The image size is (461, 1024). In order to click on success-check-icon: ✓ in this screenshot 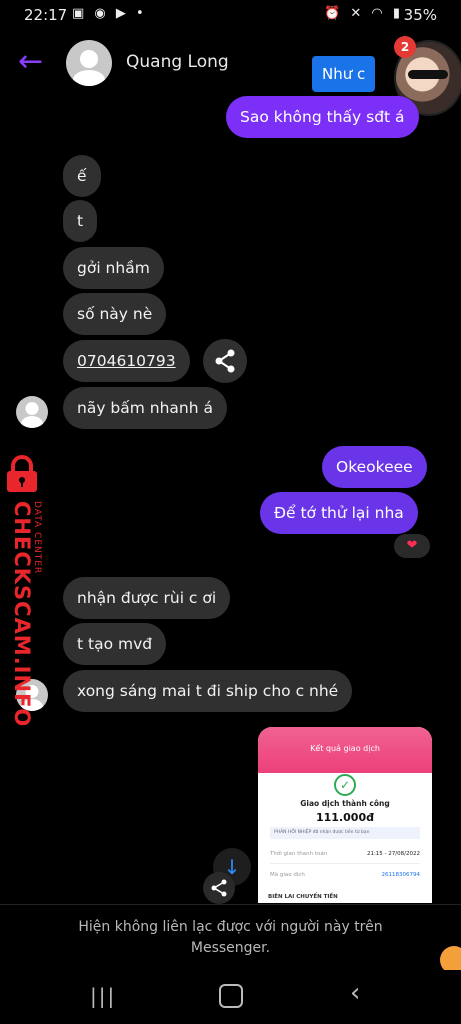, I will do `click(345, 785)`.